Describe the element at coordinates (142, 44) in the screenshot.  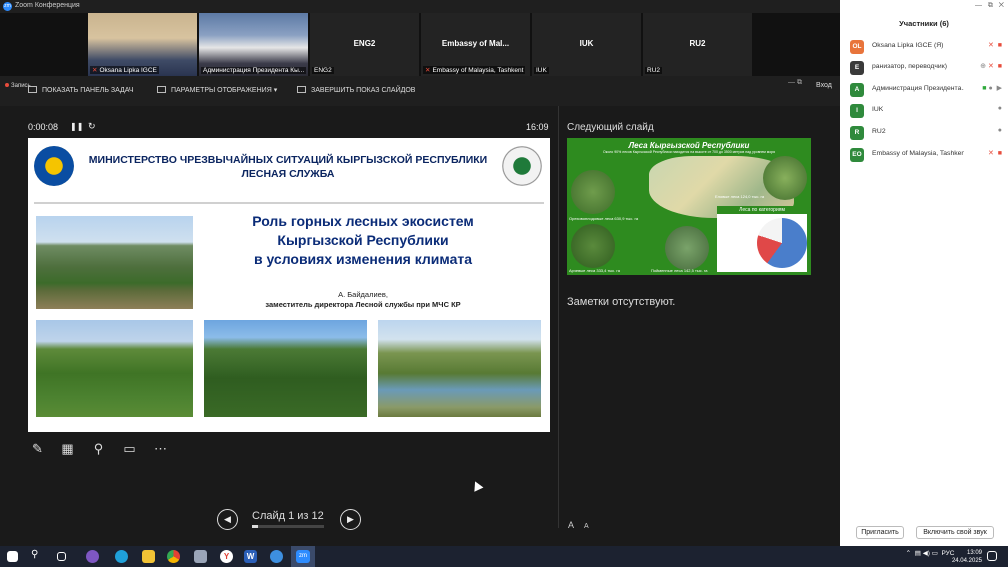
I see `video-tile: ✕ Oksana Lipka IGCE` at that location.